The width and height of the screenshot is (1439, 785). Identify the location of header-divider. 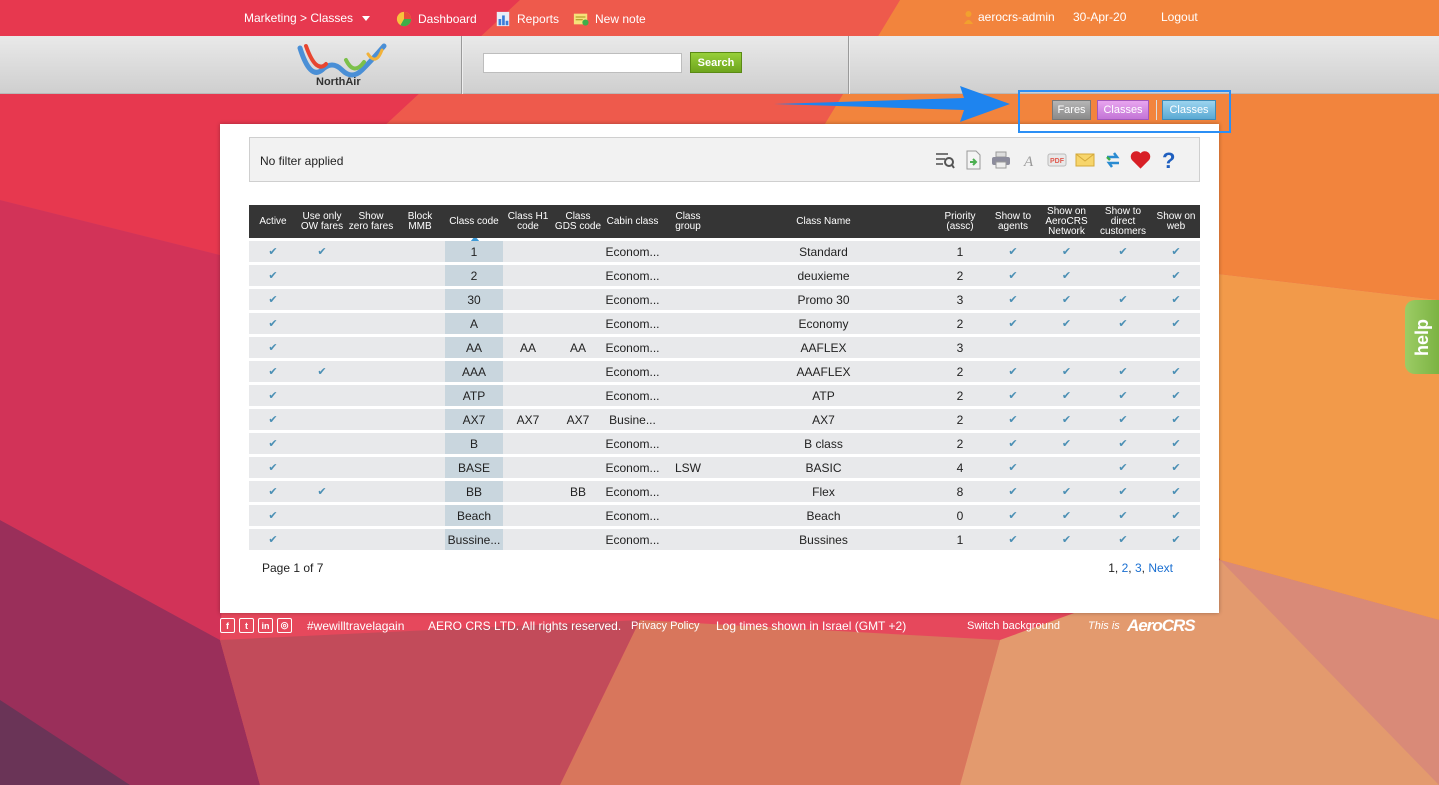
(462, 65).